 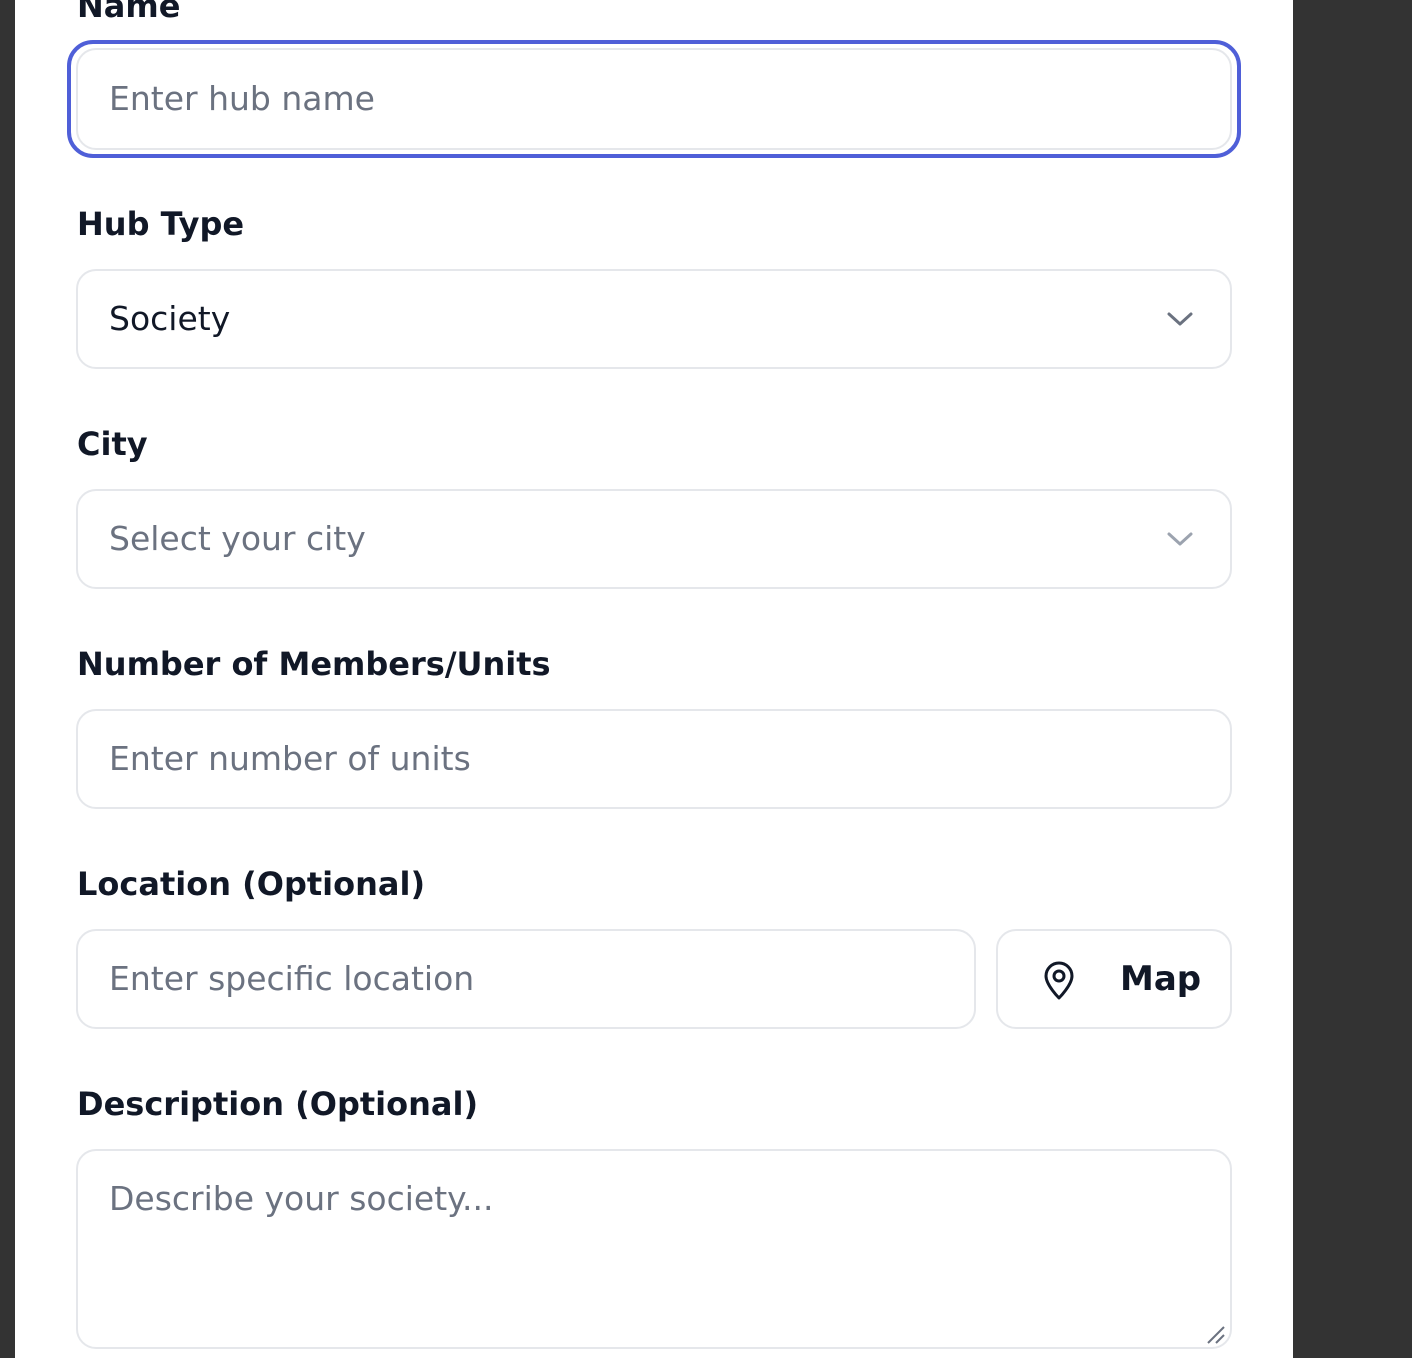 I want to click on hub-type-label: Hub Type, so click(x=161, y=224).